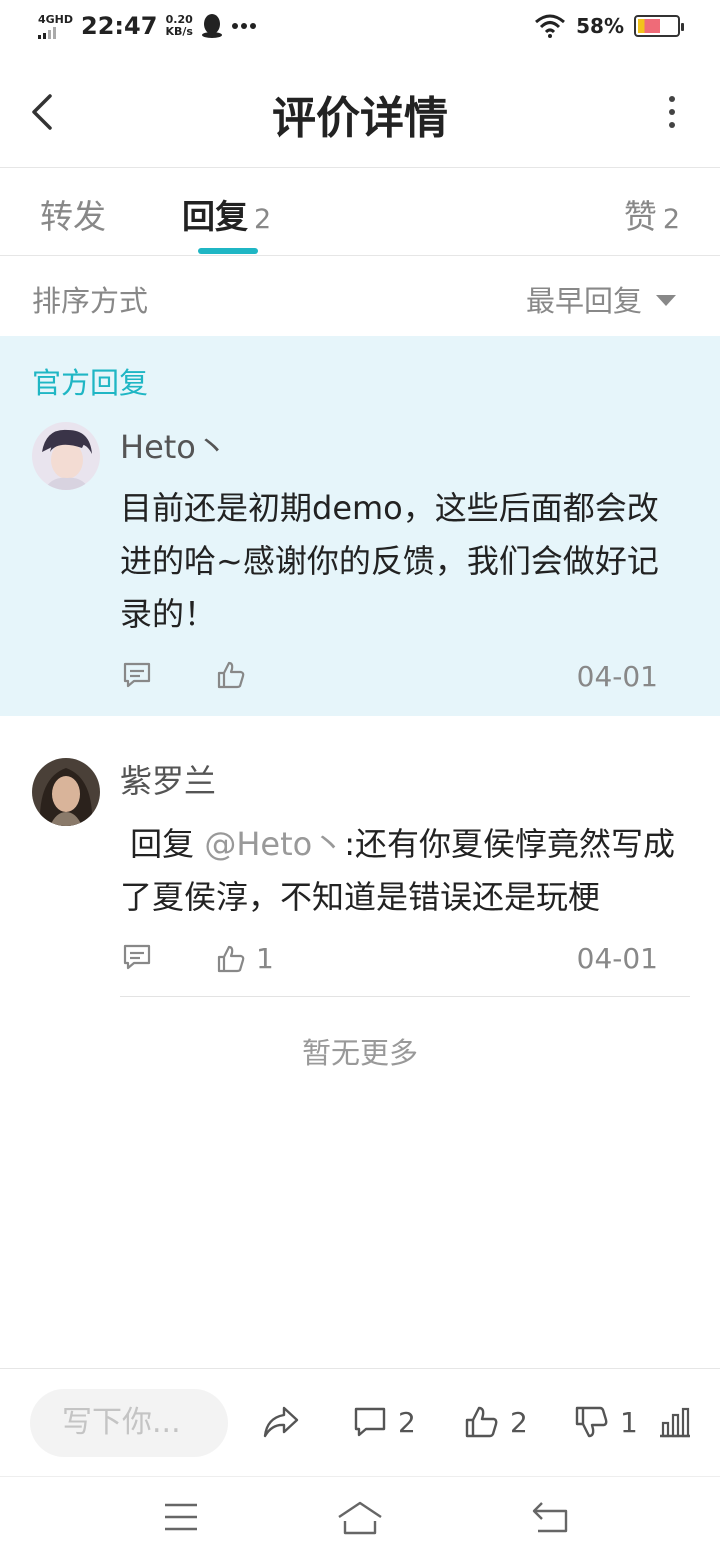 This screenshot has height=1560, width=720. Describe the element at coordinates (243, 26) in the screenshot. I see `more-dots-icon` at that location.